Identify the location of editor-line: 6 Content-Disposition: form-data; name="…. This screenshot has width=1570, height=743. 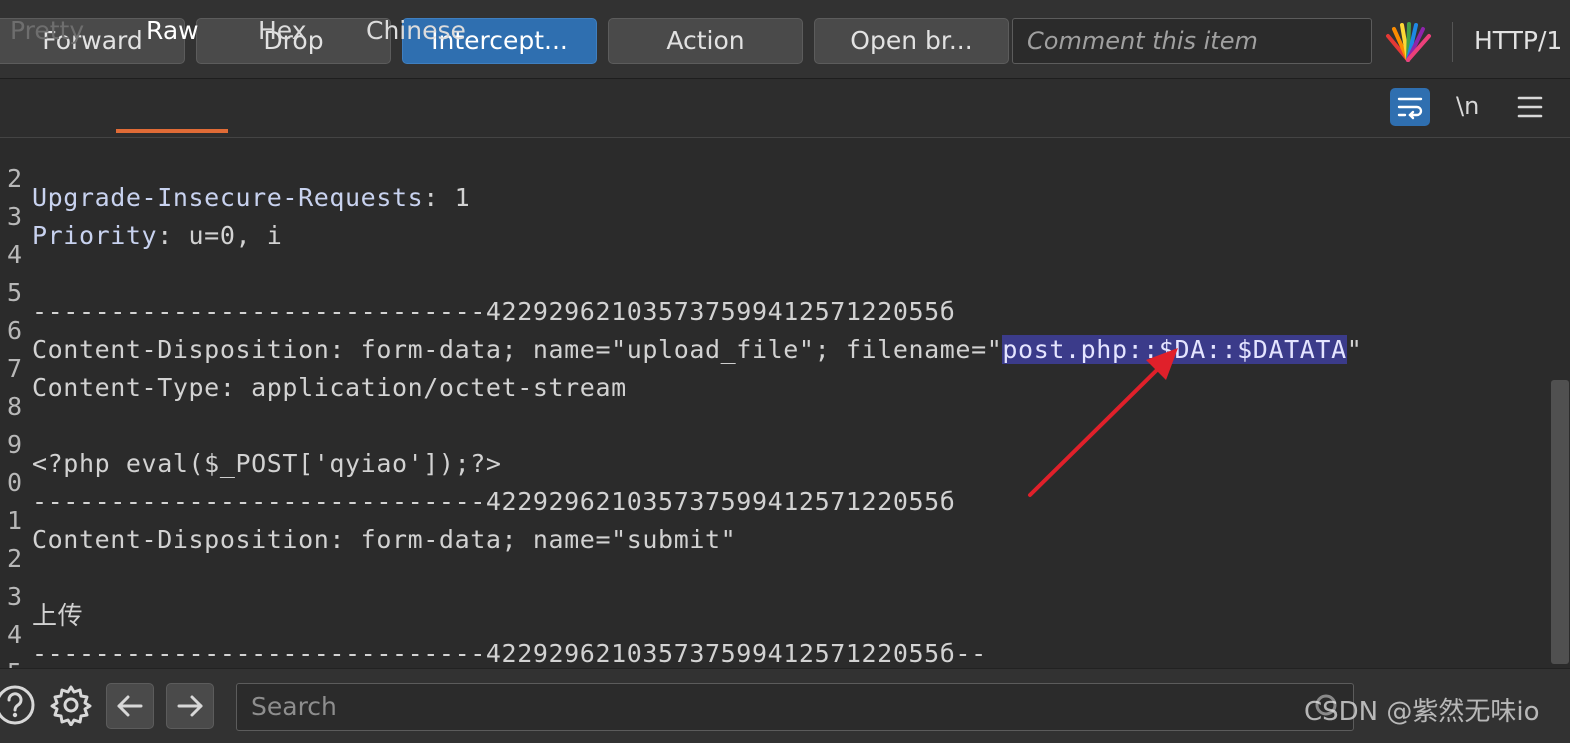
(775, 328).